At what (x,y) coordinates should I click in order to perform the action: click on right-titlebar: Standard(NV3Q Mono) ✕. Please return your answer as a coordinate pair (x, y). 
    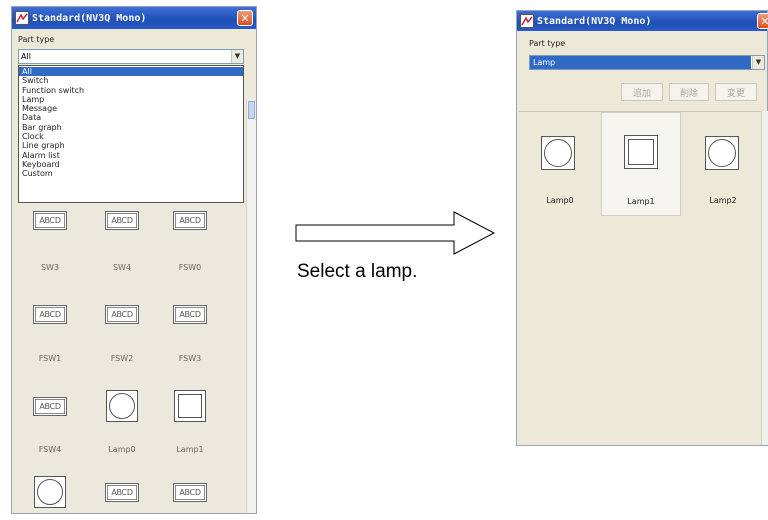
    Looking at the image, I should click on (642, 21).